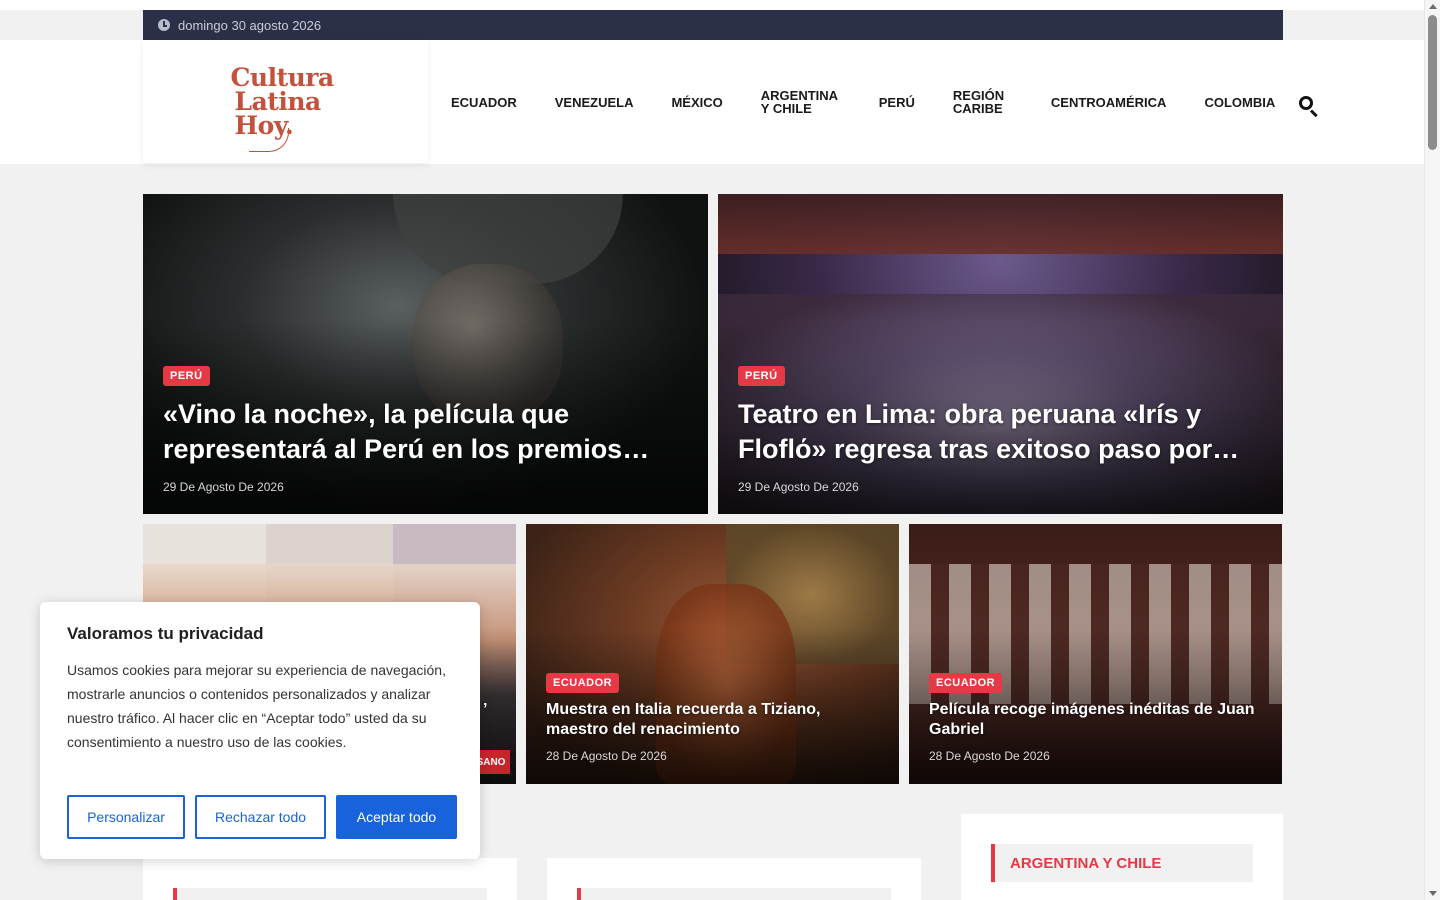 This screenshot has height=900, width=1440. What do you see at coordinates (1432, 82) in the screenshot?
I see `scrollbar-thumb` at bounding box center [1432, 82].